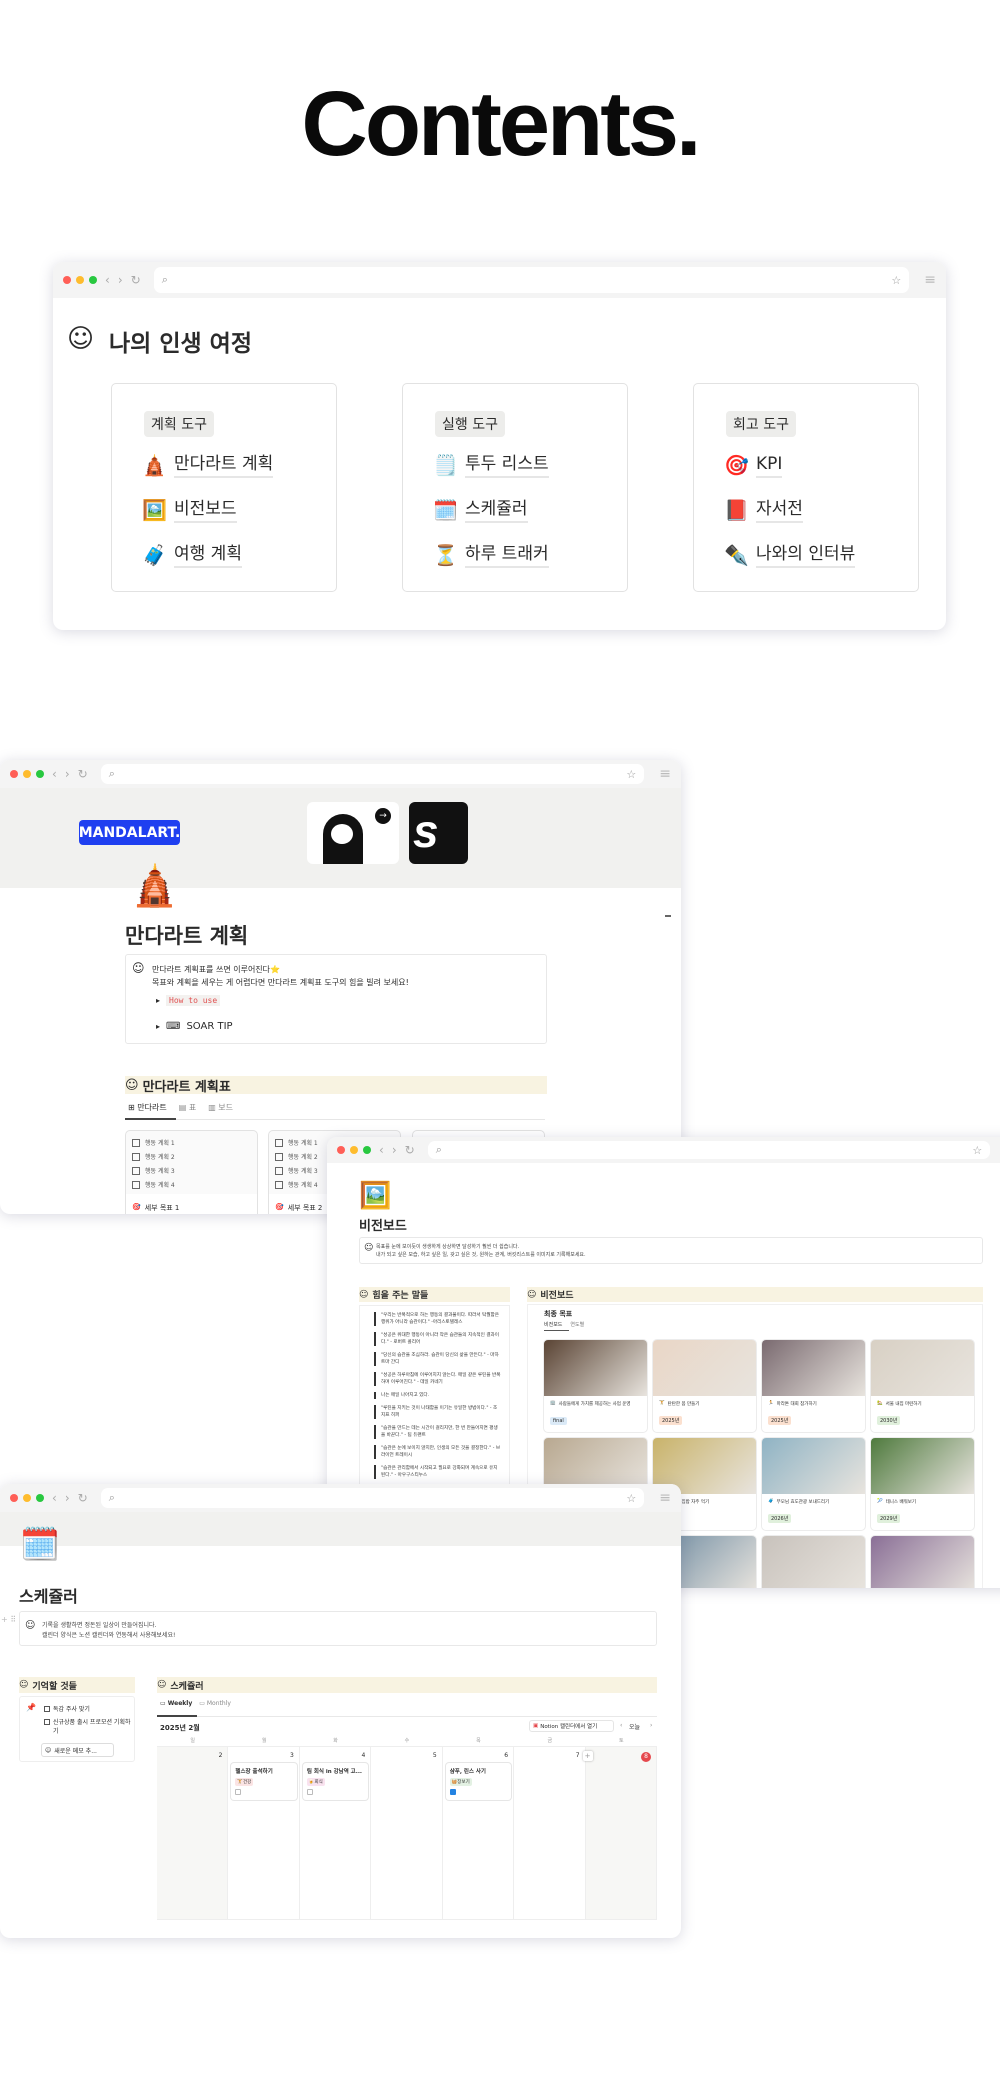 The width and height of the screenshot is (1000, 2075). I want to click on memo-item: 독감 주사 맞기, so click(88, 1709).